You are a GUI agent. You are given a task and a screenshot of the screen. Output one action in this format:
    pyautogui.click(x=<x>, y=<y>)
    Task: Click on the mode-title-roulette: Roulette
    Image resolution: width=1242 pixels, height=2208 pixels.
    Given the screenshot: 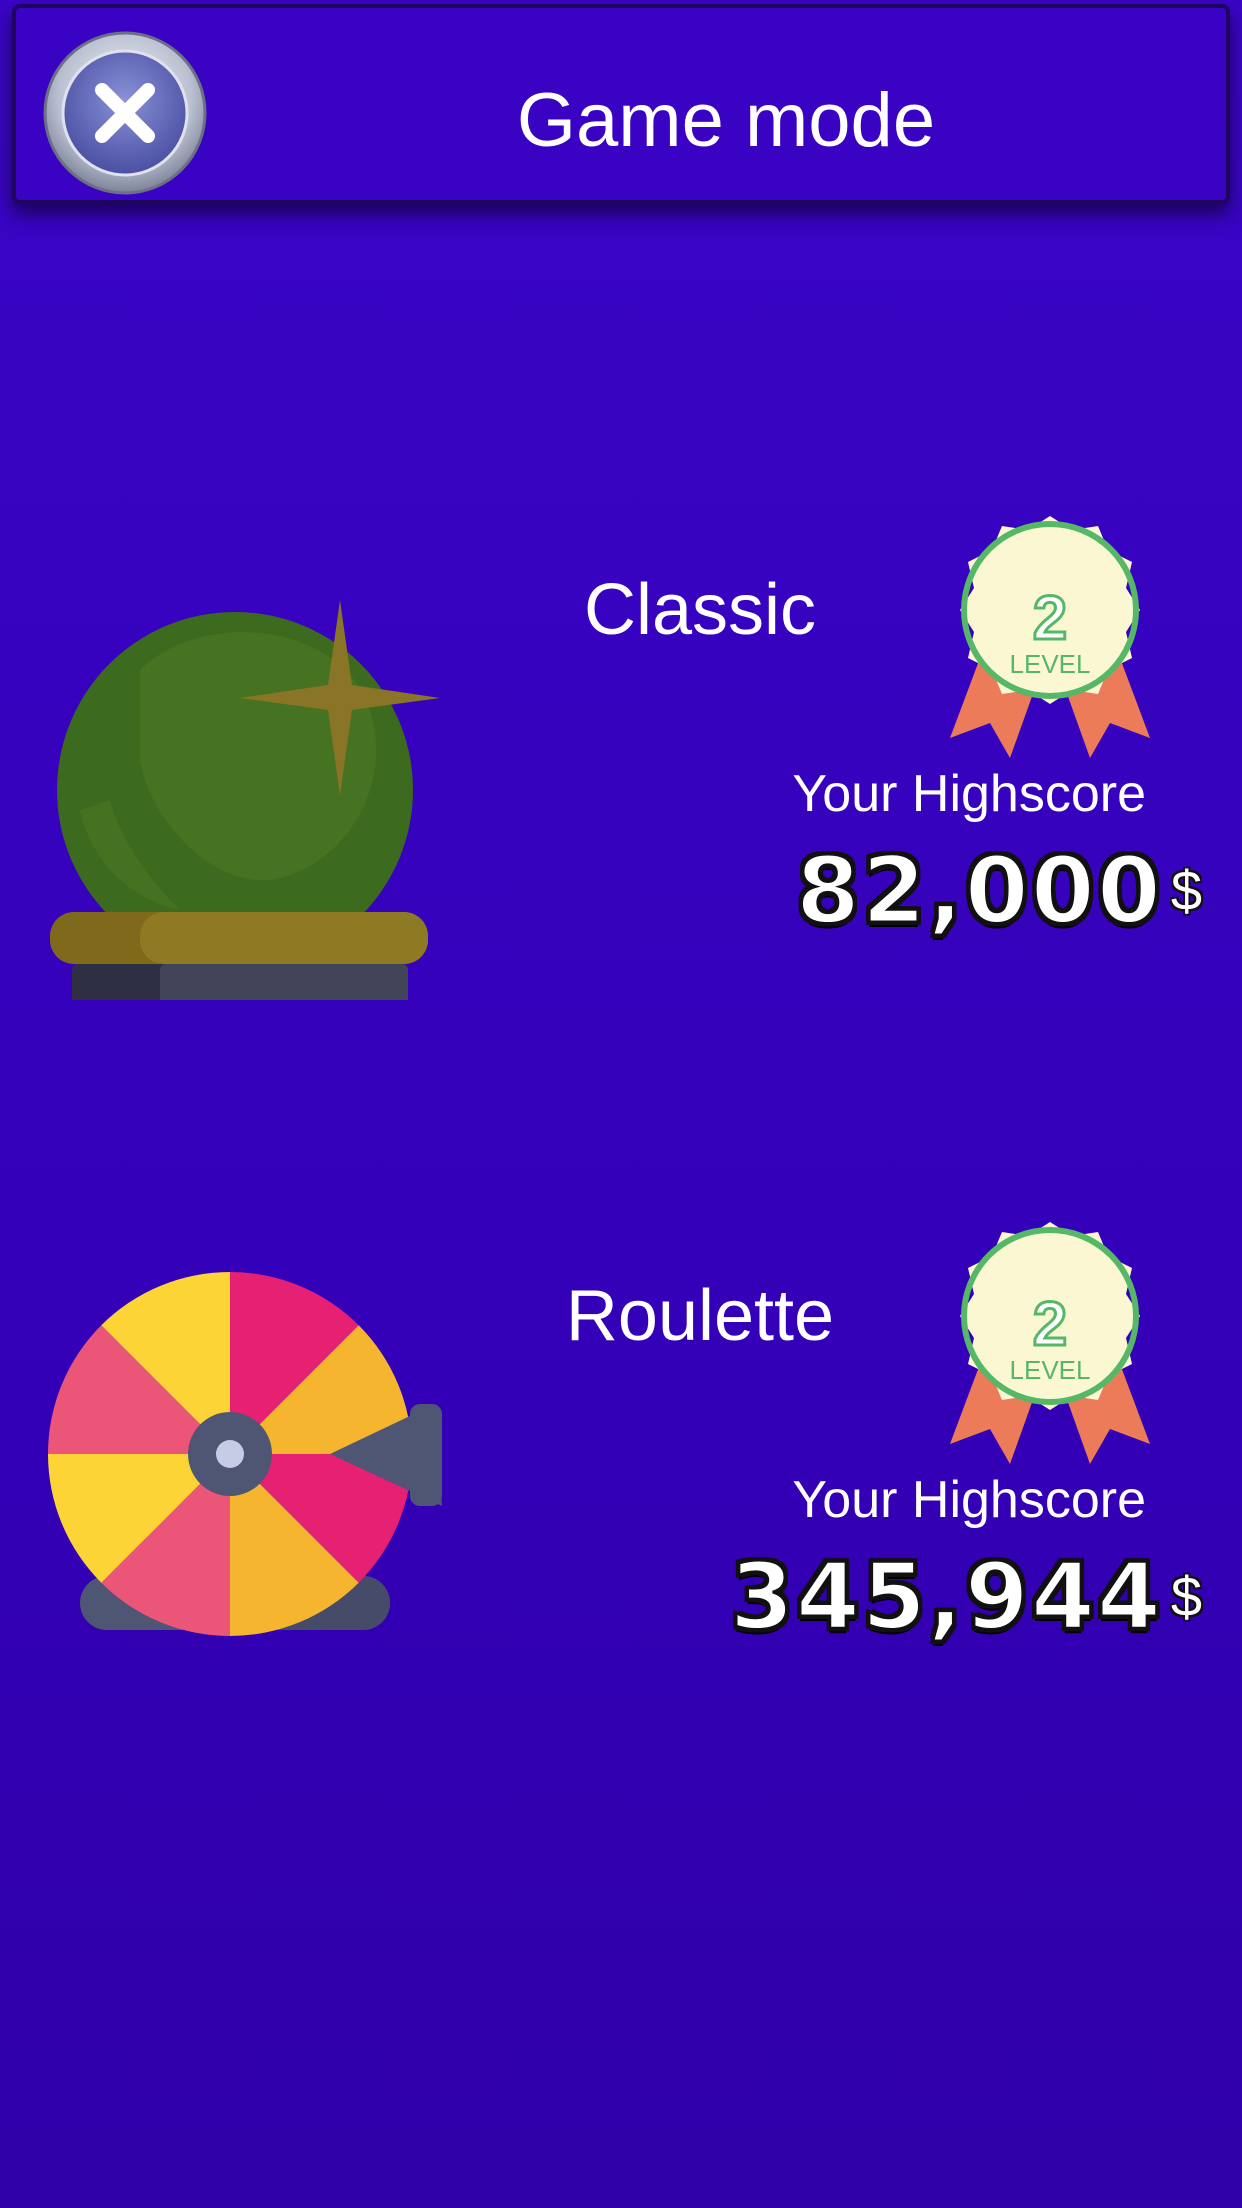 What is the action you would take?
    pyautogui.click(x=700, y=1316)
    